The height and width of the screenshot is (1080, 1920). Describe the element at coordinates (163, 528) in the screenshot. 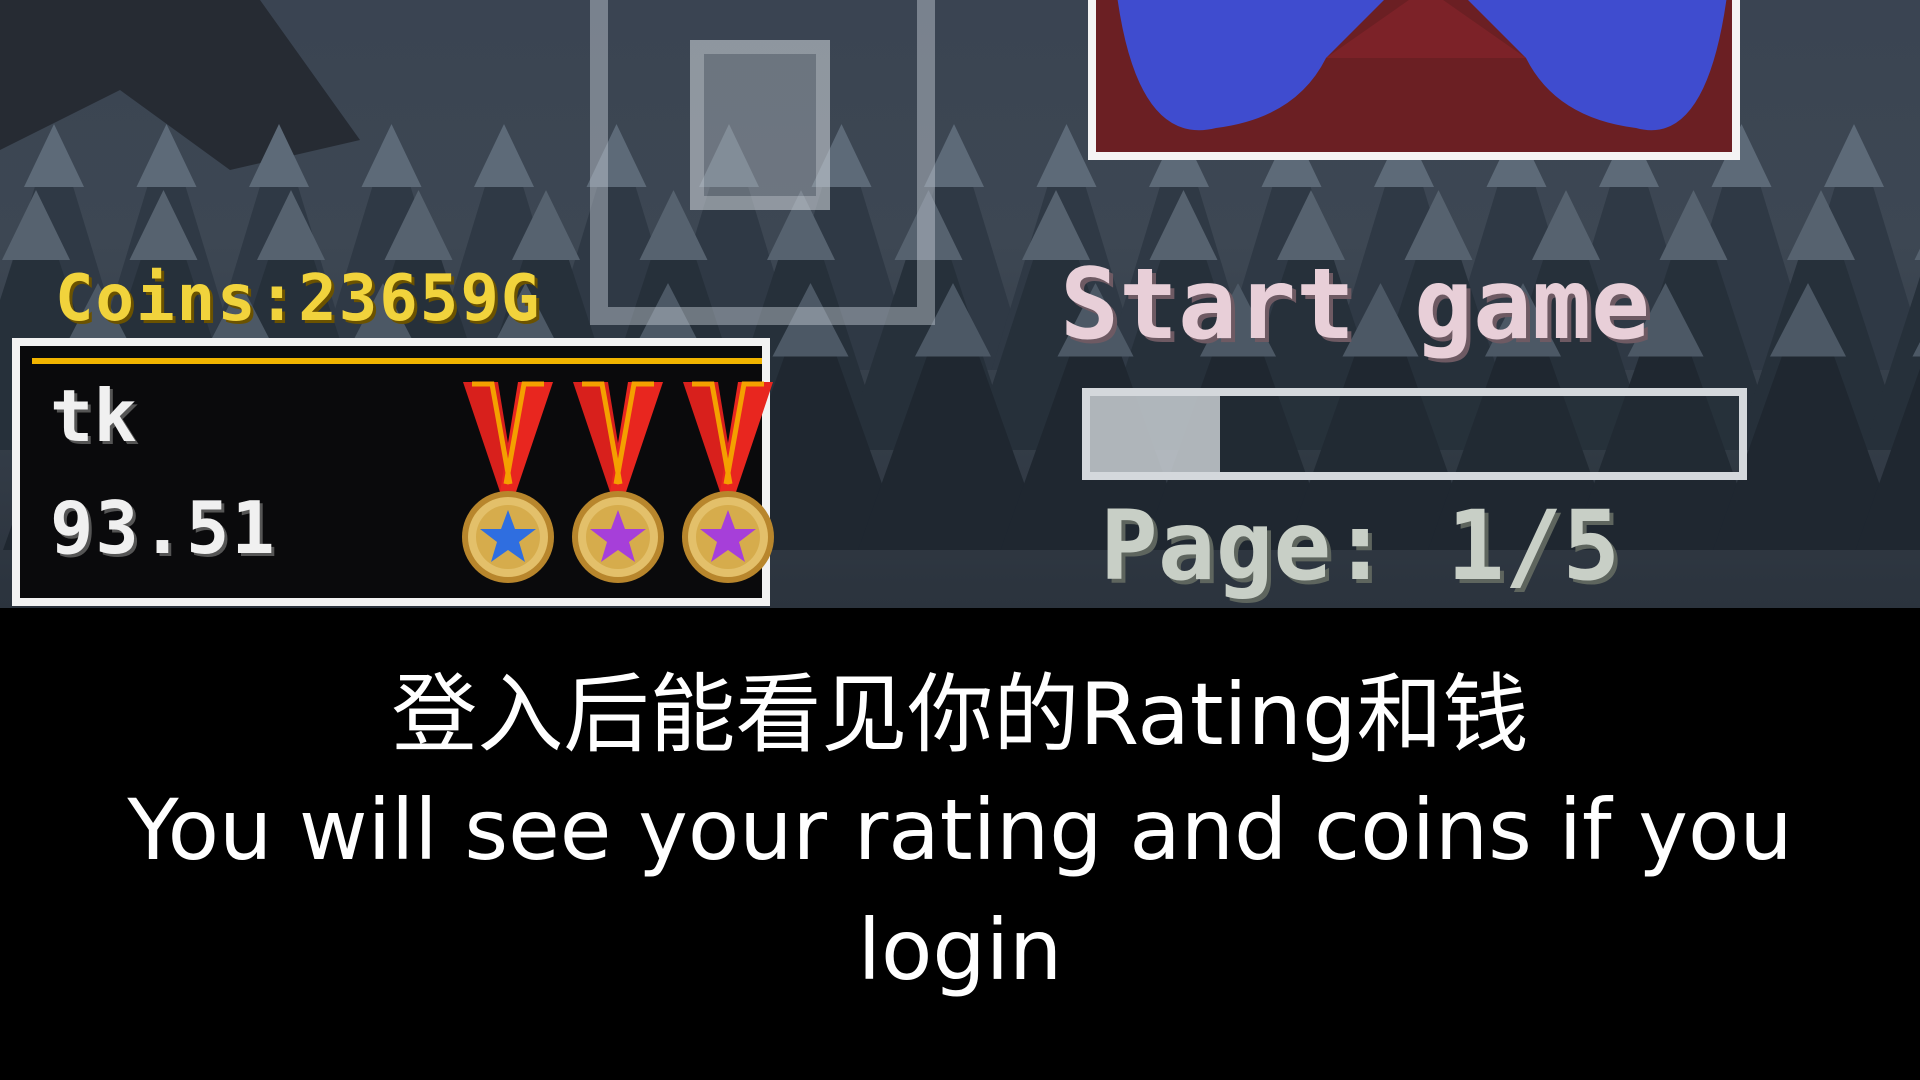

I see `player-rating: 93.51` at that location.